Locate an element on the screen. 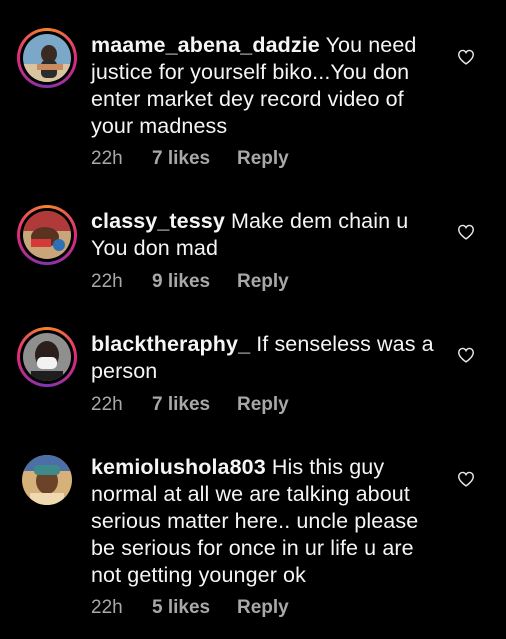 This screenshot has width=506, height=639. comment-likes: 5 likes is located at coordinates (181, 608).